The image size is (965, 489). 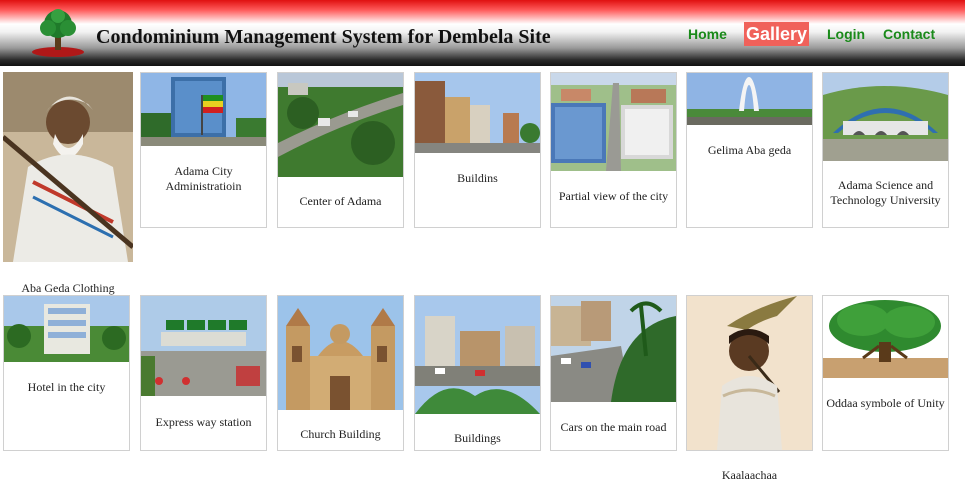 I want to click on nav-home: Home, so click(x=707, y=34).